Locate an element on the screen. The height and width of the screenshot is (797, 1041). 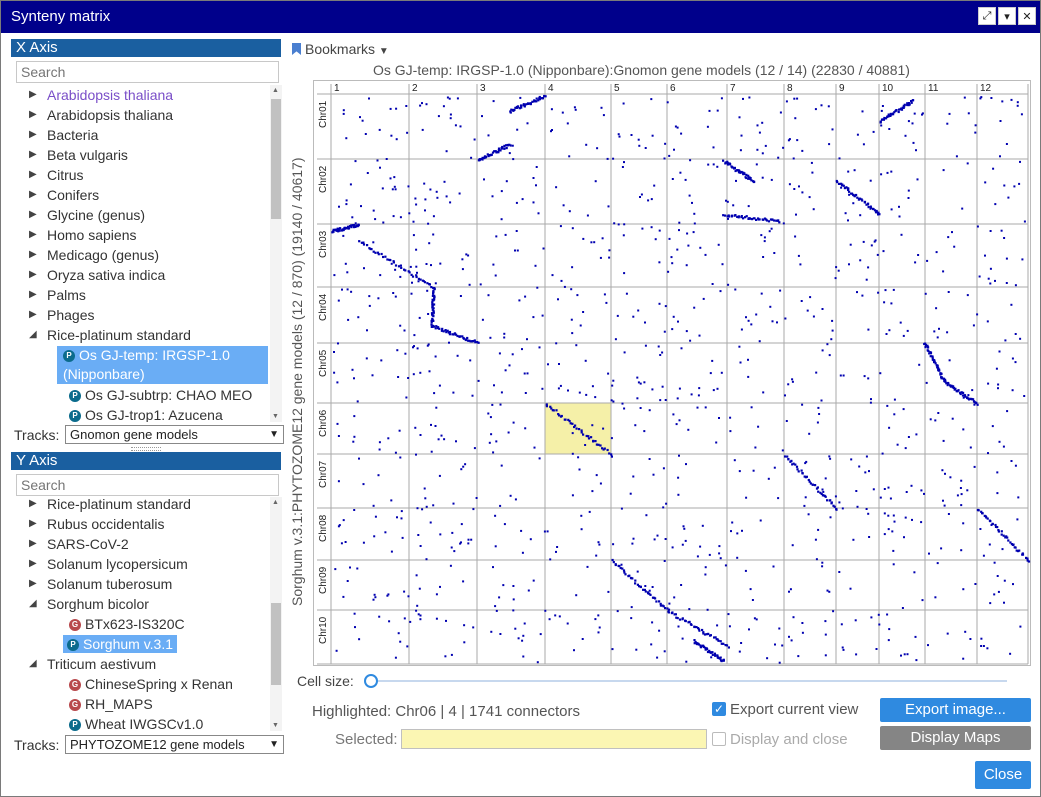
close-icon: ✕ is located at coordinates (1027, 16).